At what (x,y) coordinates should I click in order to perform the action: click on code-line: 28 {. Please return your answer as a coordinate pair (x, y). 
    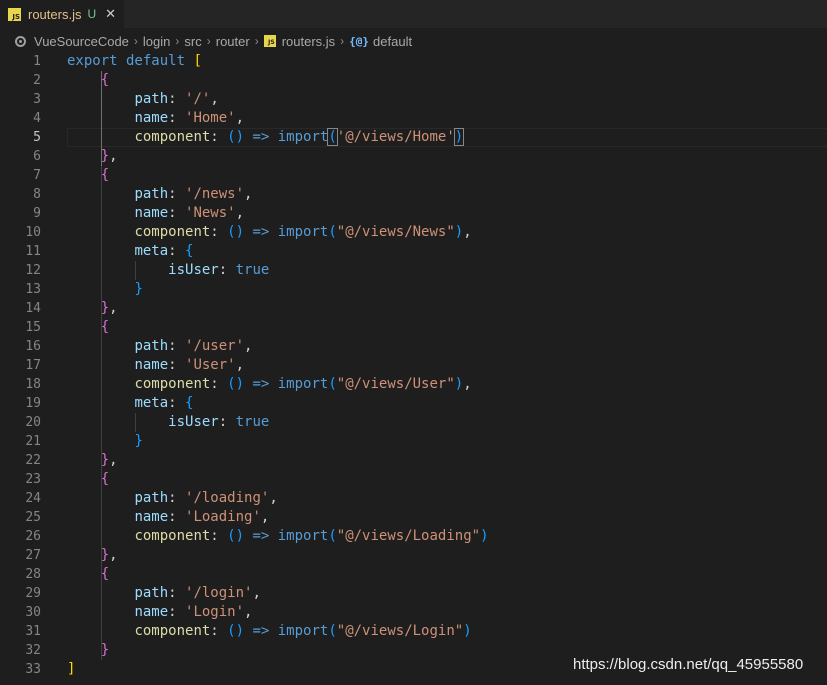
    Looking at the image, I should click on (413, 574).